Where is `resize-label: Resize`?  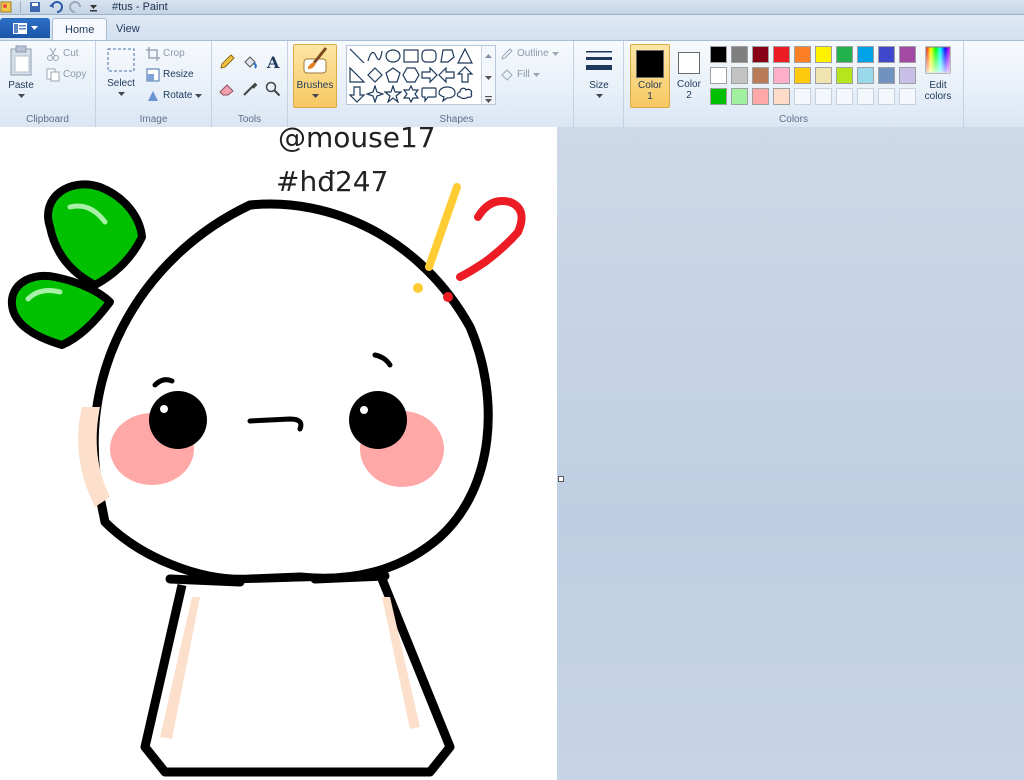 resize-label: Resize is located at coordinates (178, 74).